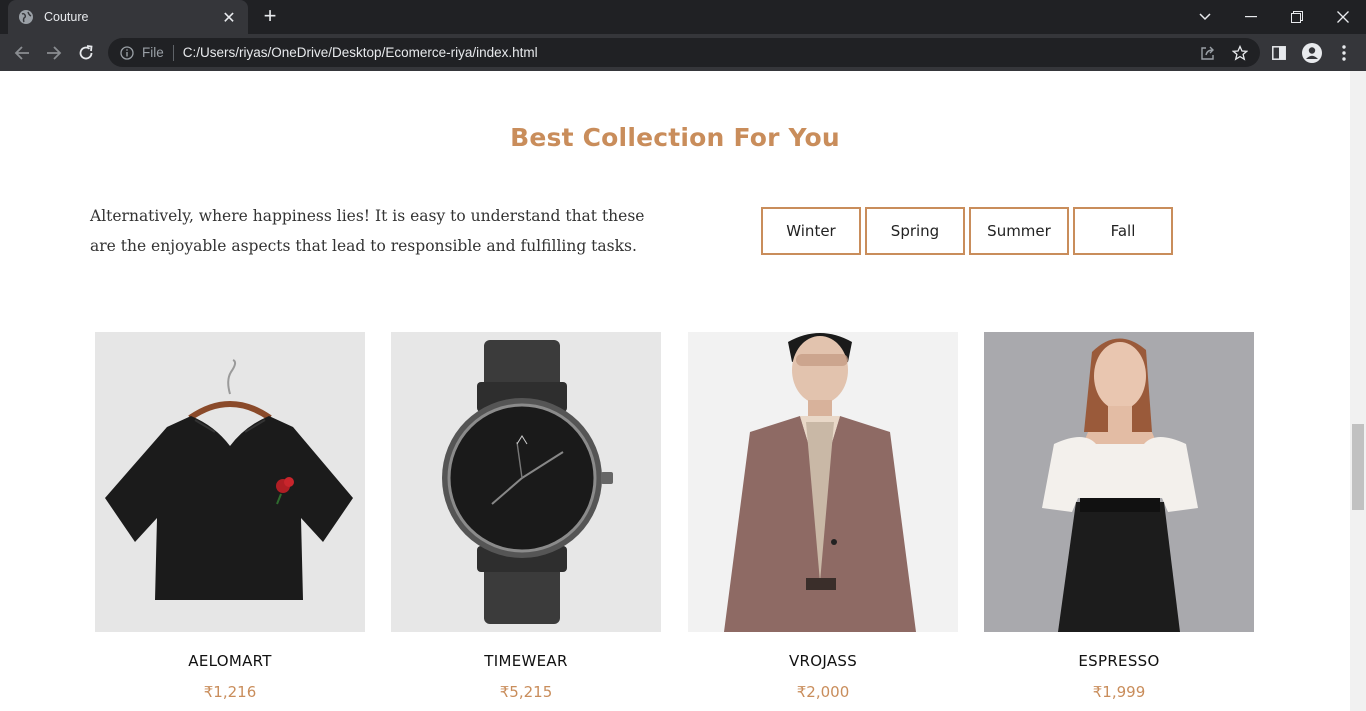  Describe the element at coordinates (1119, 482) in the screenshot. I see `product-image-white-top` at that location.